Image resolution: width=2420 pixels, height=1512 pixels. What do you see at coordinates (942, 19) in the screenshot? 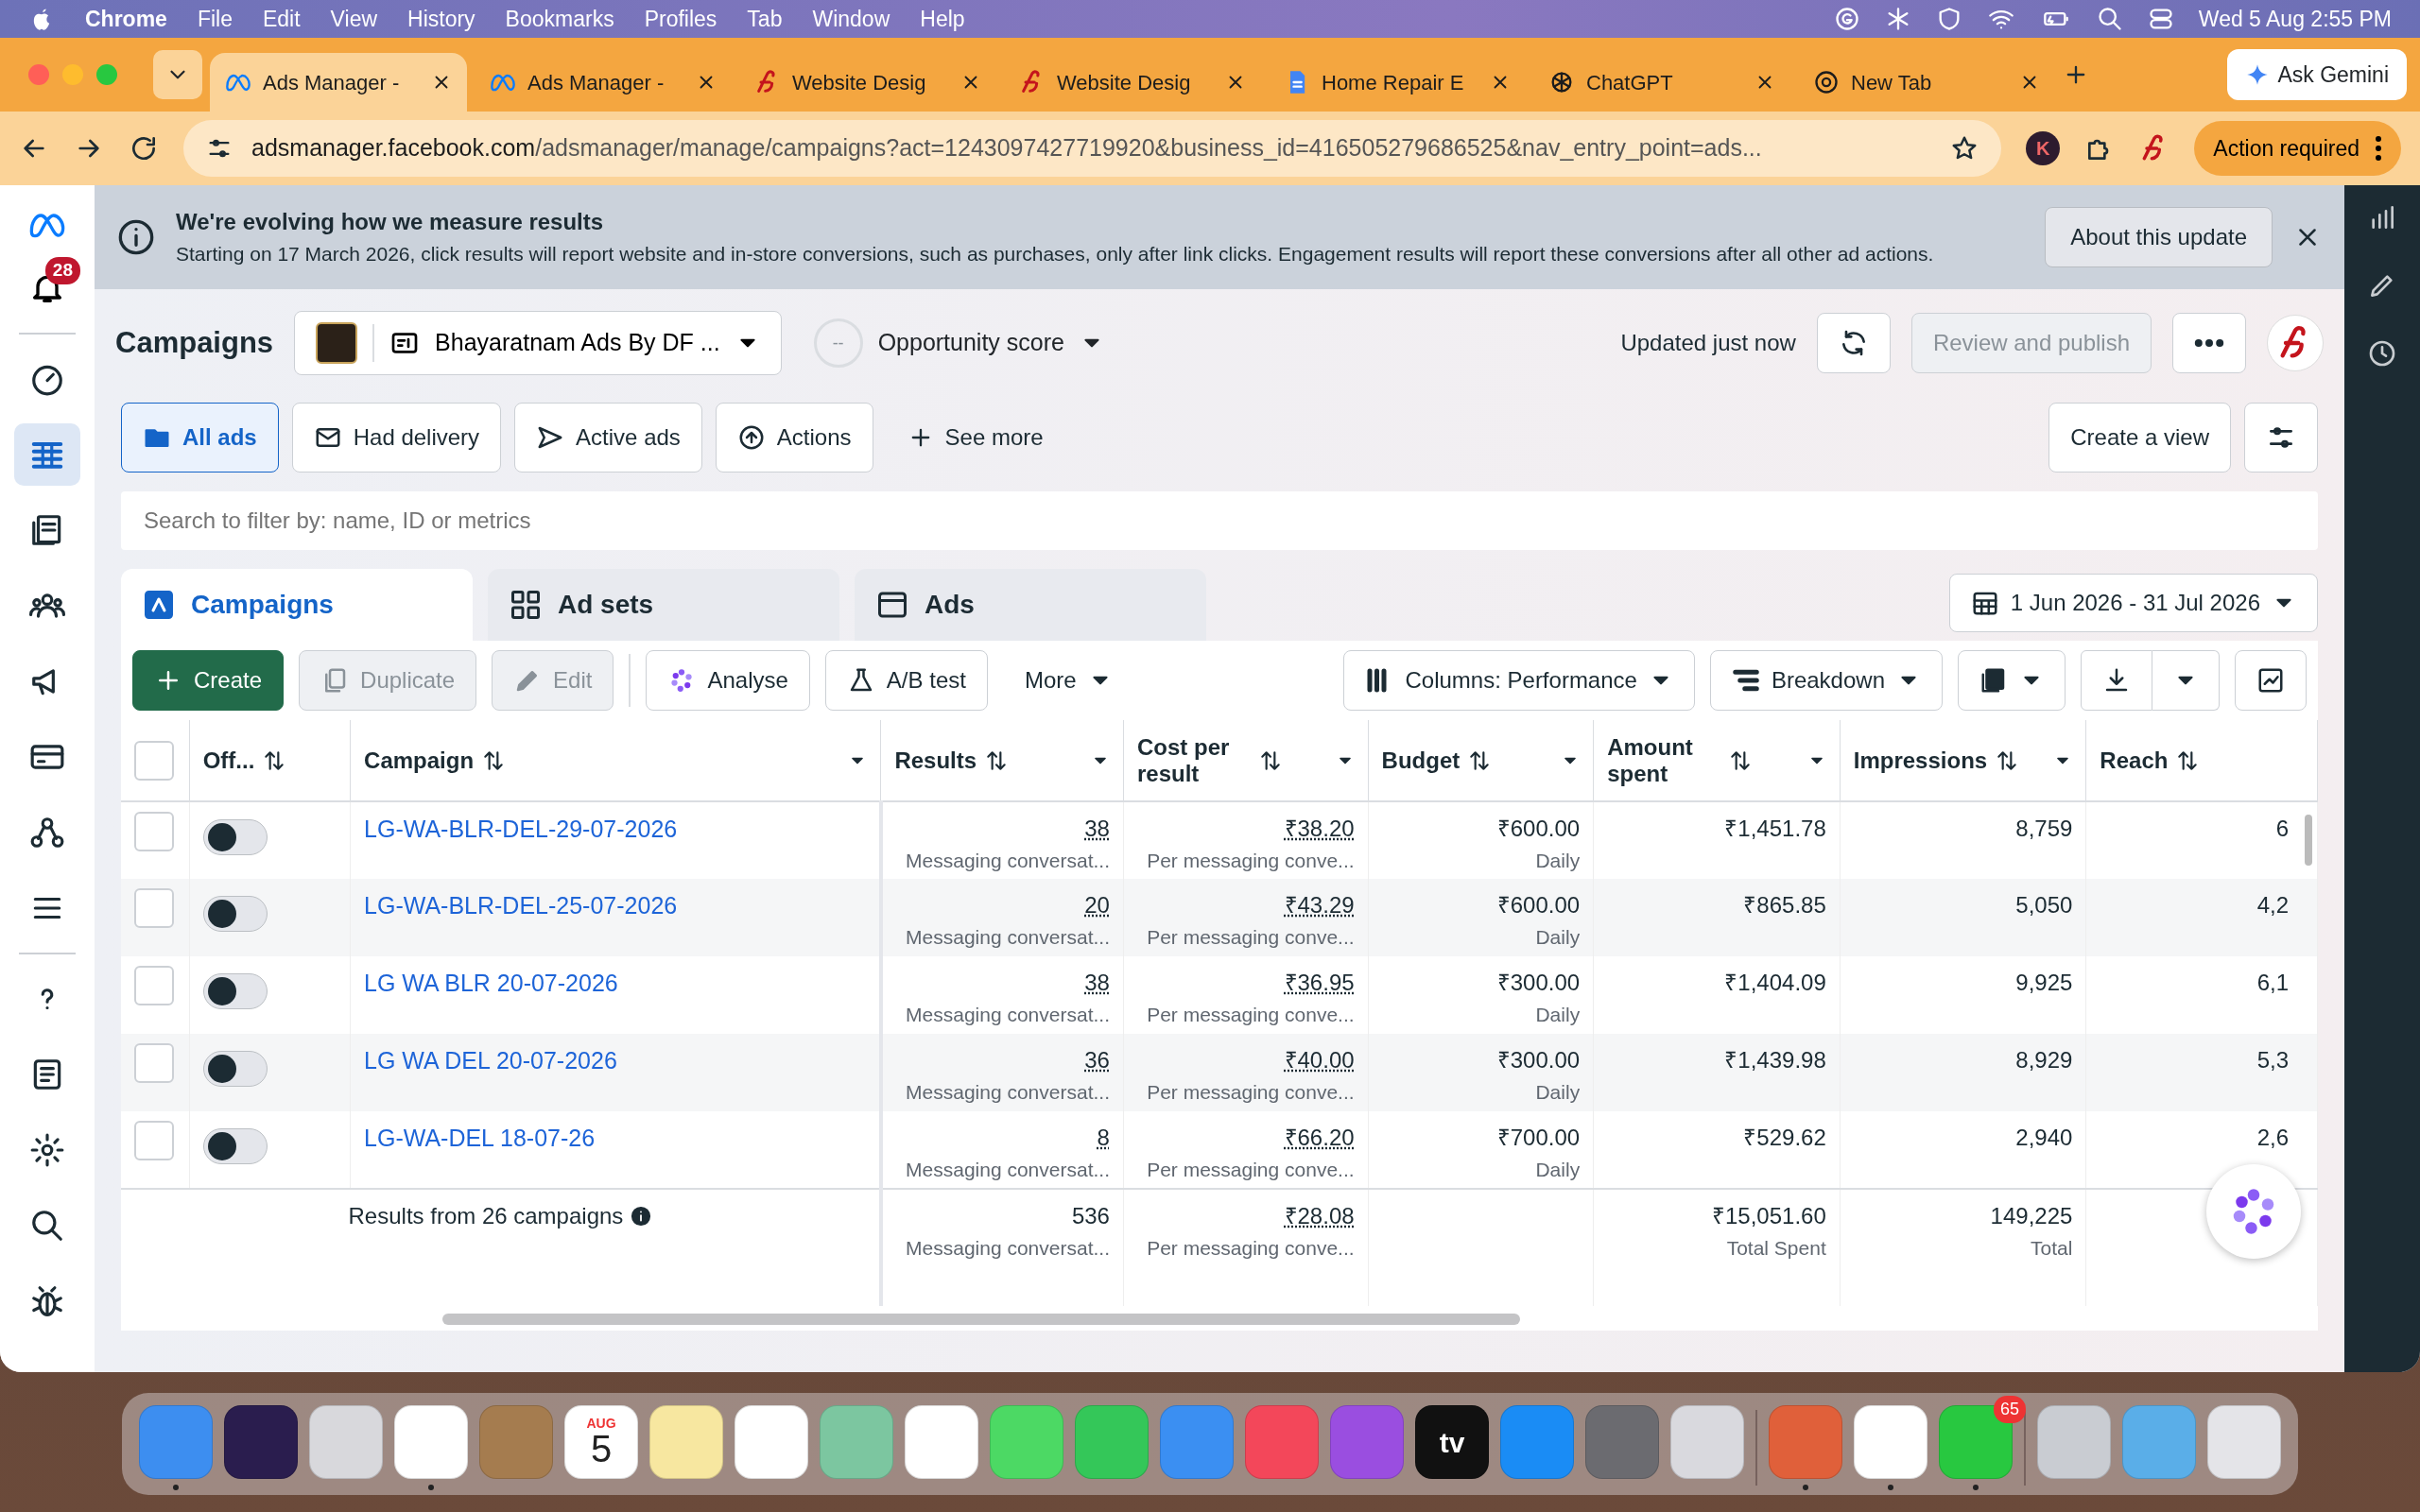
I see `menu-item: Help` at bounding box center [942, 19].